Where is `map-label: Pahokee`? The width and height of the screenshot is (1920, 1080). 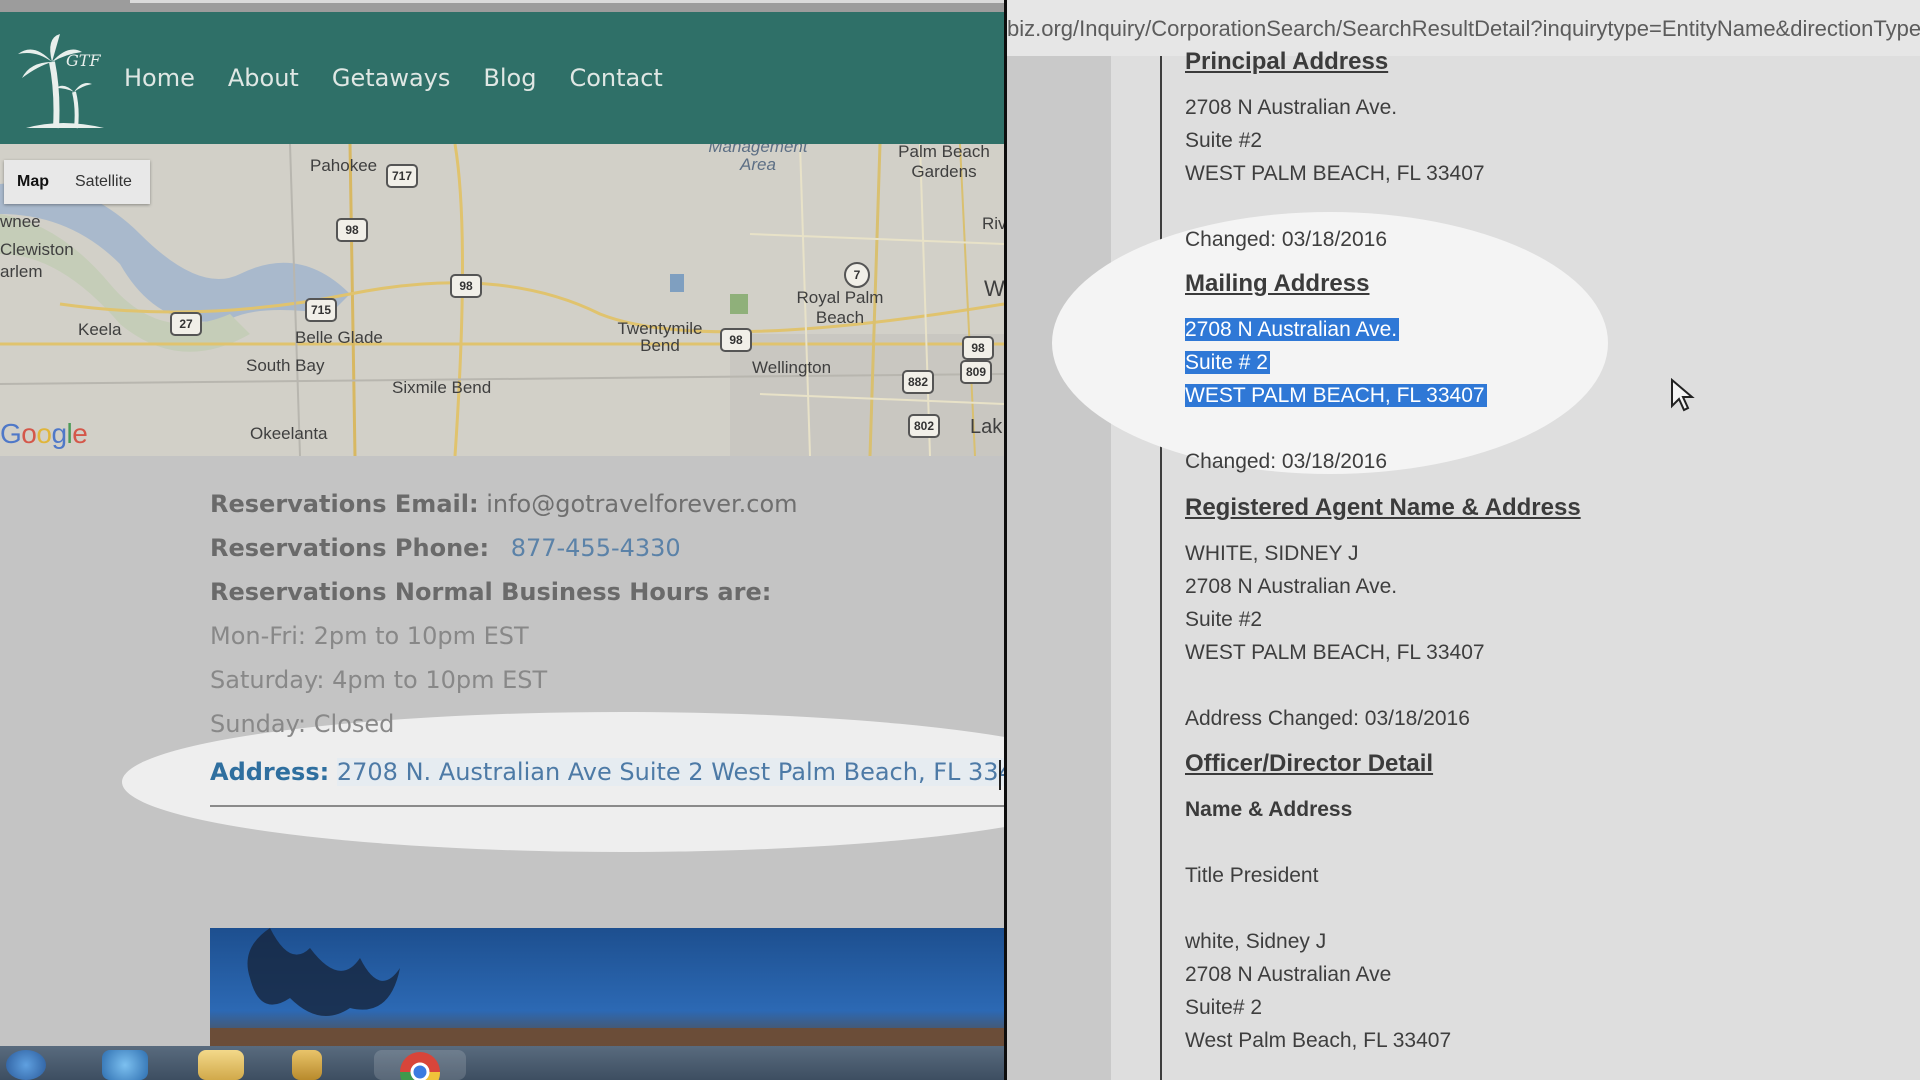
map-label: Pahokee is located at coordinates (344, 165).